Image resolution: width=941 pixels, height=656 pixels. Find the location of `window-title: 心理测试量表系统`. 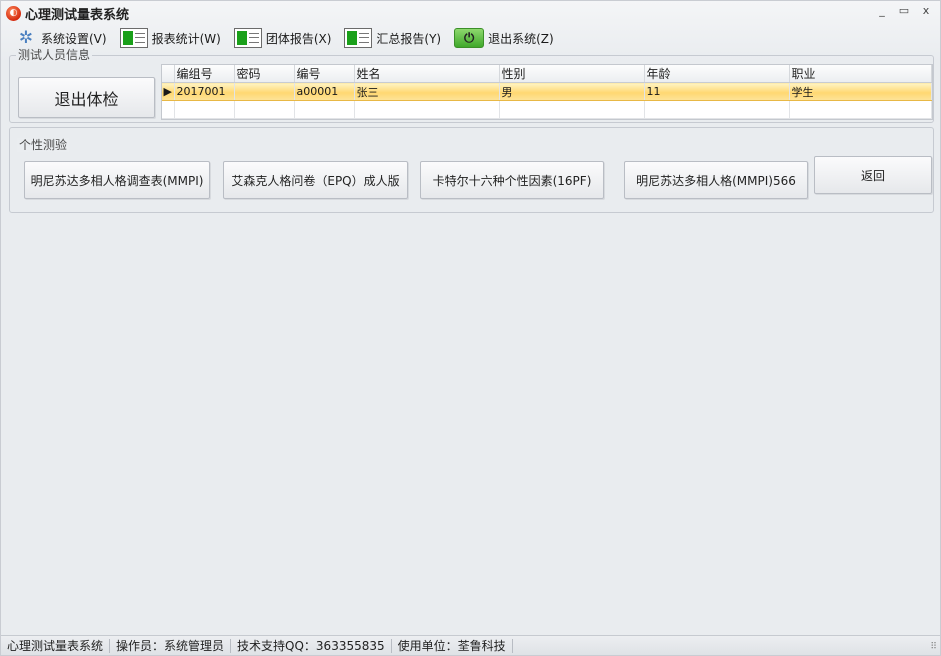

window-title: 心理测试量表系统 is located at coordinates (77, 15).